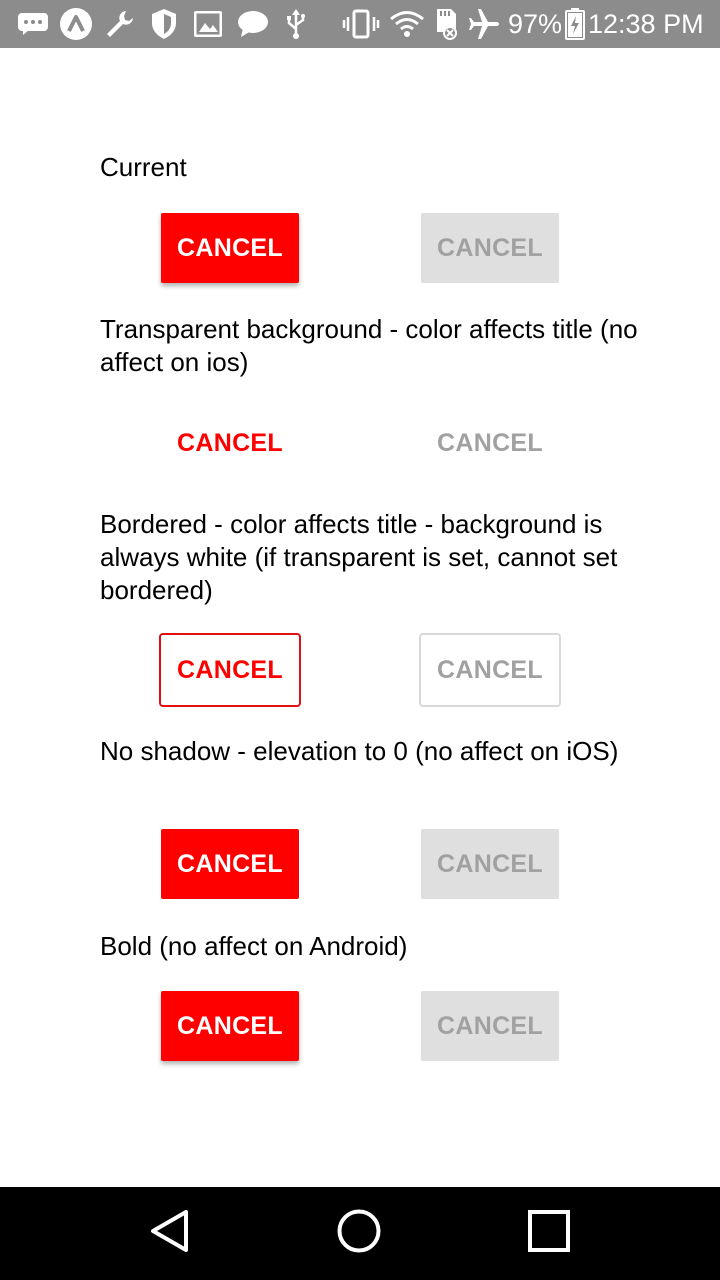 Image resolution: width=720 pixels, height=1280 pixels. I want to click on cancel-button-current: CANCEL, so click(230, 248).